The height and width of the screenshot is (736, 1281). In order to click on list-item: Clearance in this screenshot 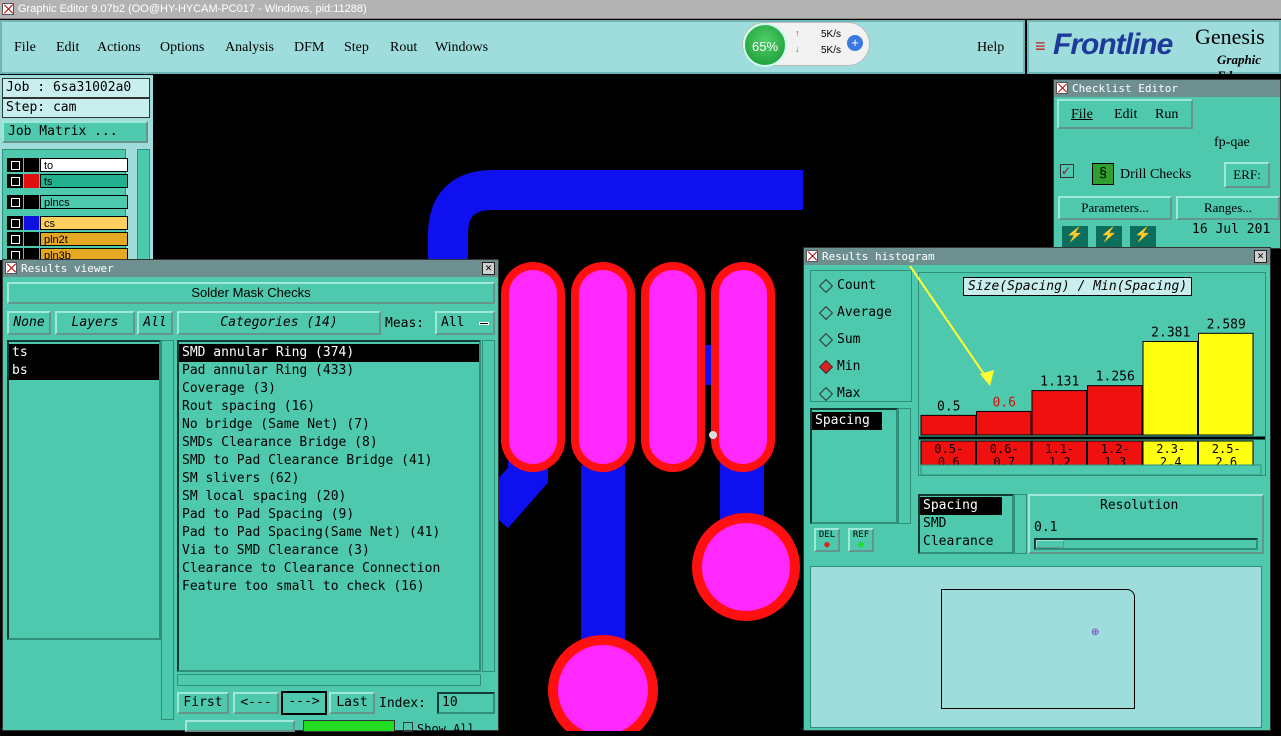, I will do `click(966, 542)`.